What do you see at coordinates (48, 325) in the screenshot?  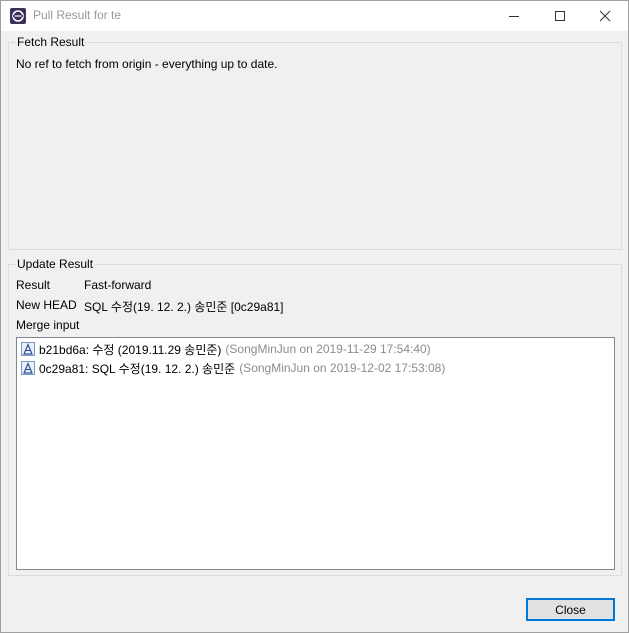 I see `merge-input-label: Merge input` at bounding box center [48, 325].